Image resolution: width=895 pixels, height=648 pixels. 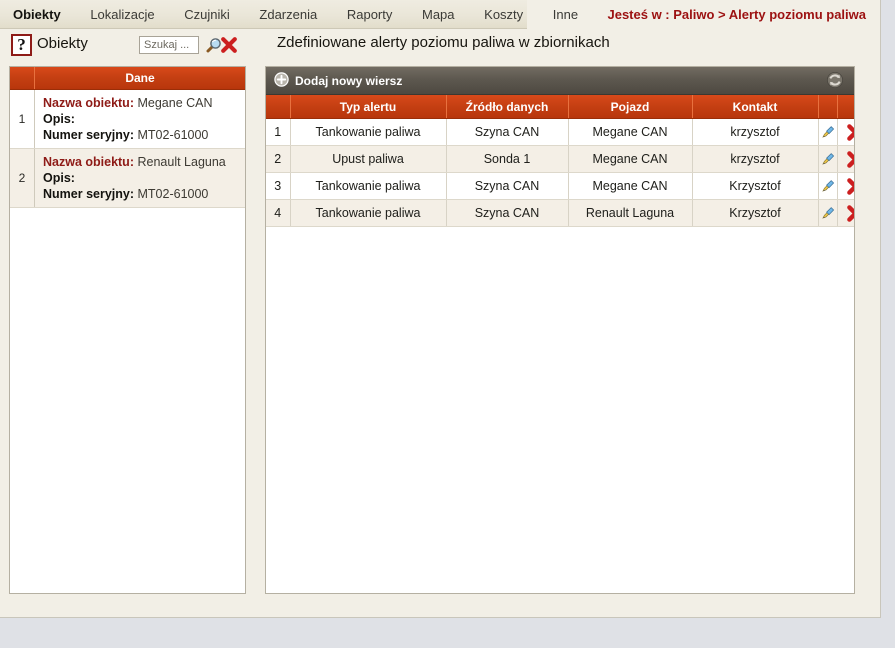 I want to click on menu-item-zdarzenia: Zdarzenia, so click(x=288, y=14).